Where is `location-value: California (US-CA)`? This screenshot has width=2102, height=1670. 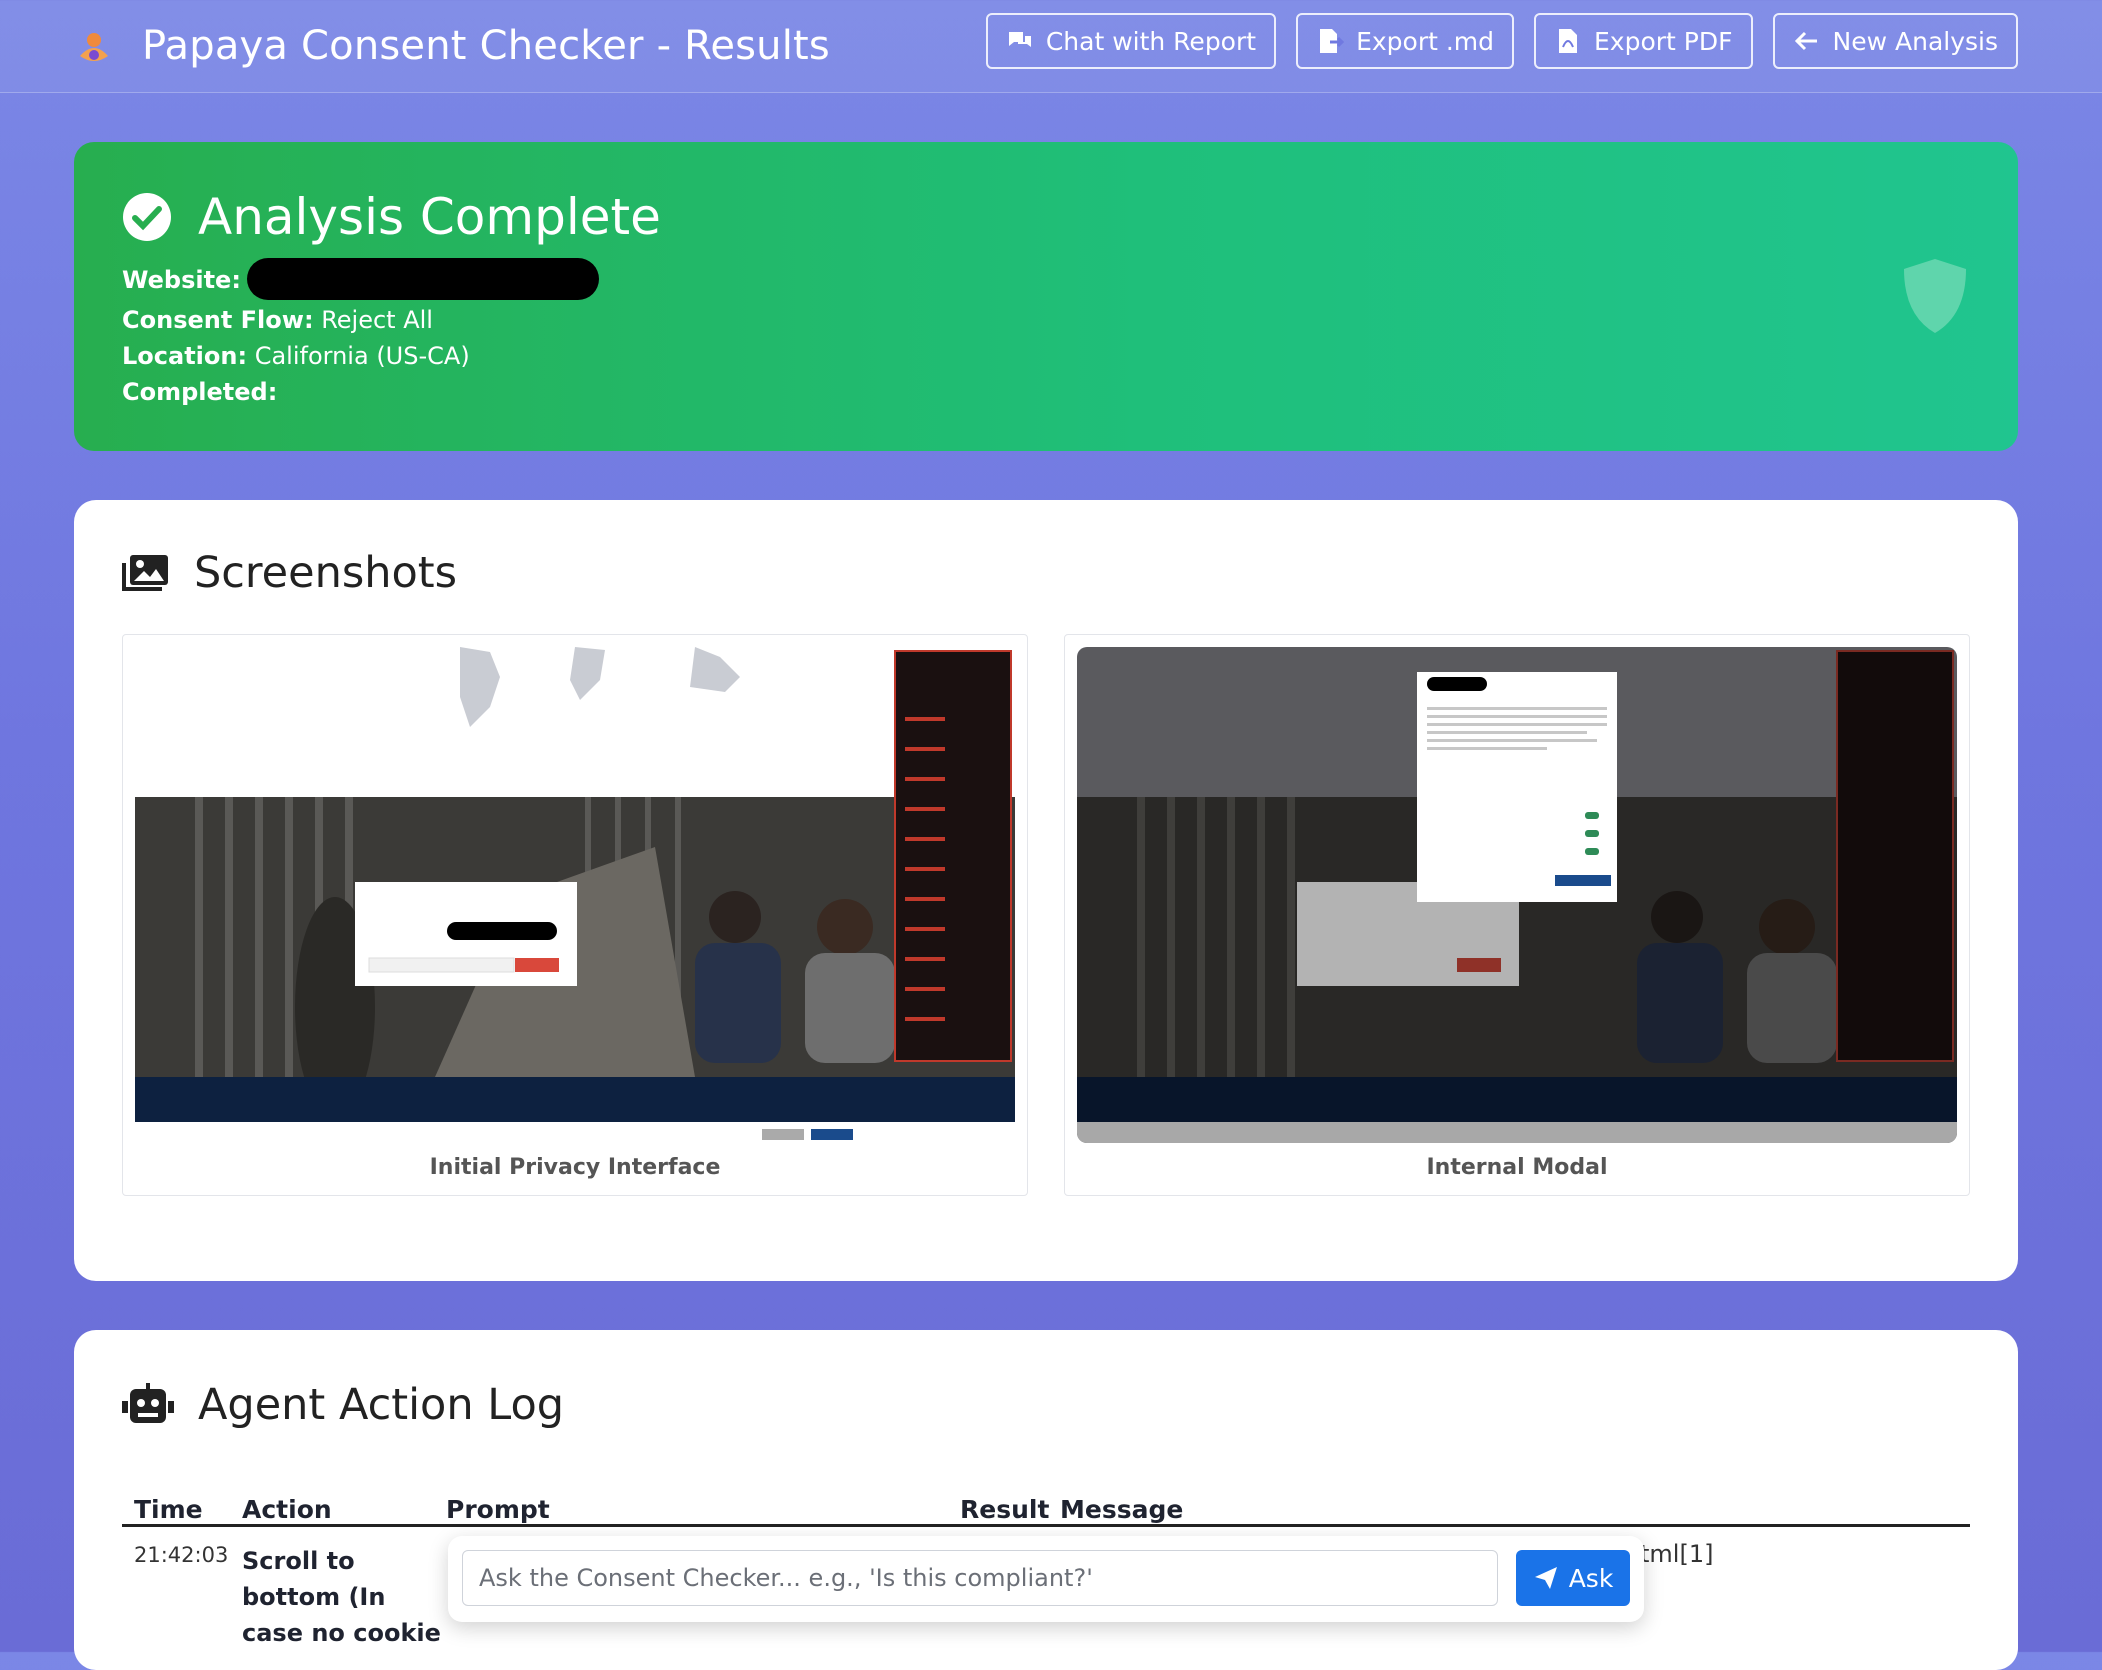 location-value: California (US-CA) is located at coordinates (362, 356).